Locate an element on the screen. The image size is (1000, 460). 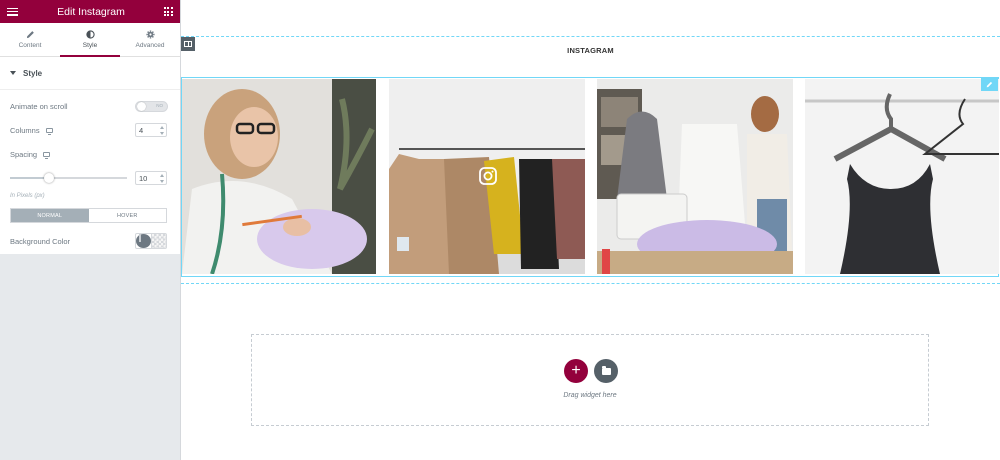
widgets-grid-icon is located at coordinates (168, 11).